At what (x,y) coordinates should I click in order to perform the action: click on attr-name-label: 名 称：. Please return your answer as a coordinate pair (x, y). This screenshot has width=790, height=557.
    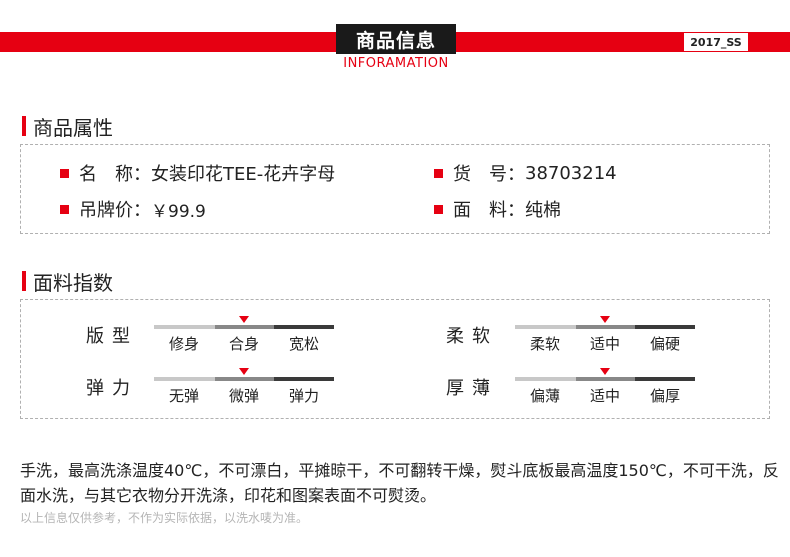
    Looking at the image, I should click on (115, 174).